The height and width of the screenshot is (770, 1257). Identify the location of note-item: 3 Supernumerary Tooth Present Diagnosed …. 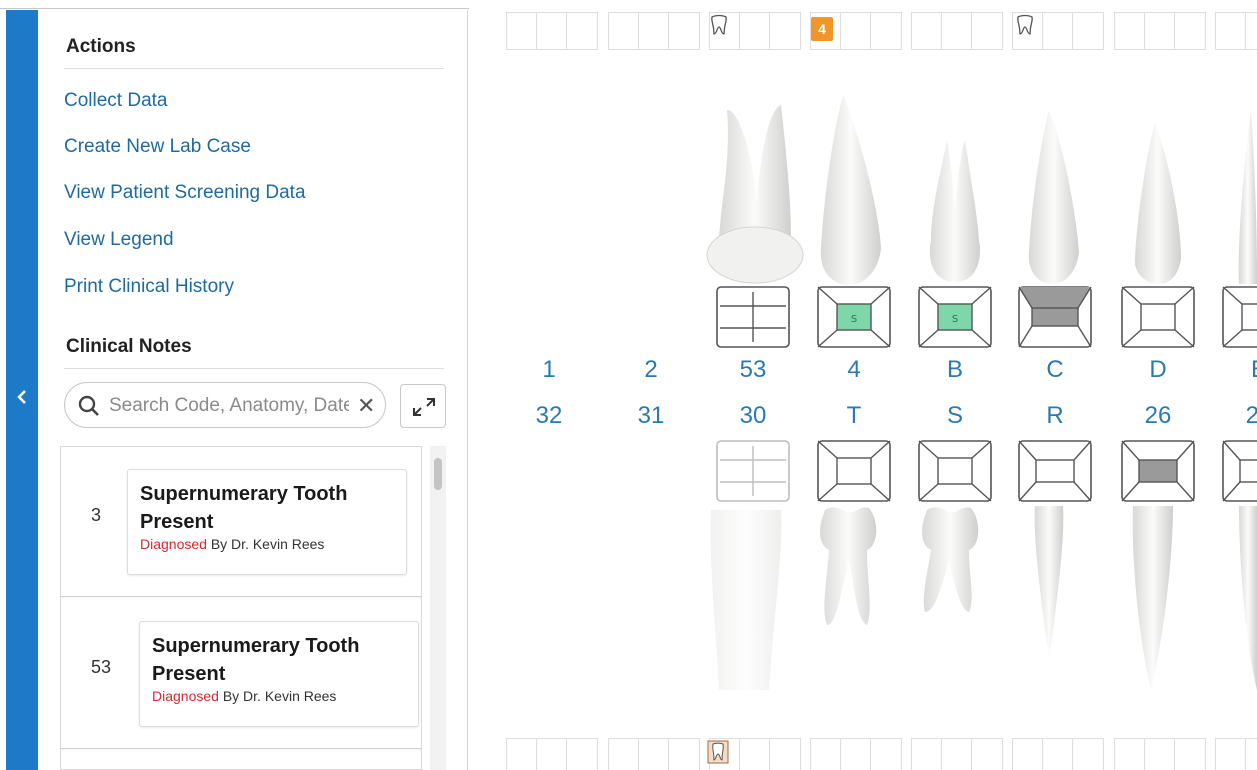
(241, 522).